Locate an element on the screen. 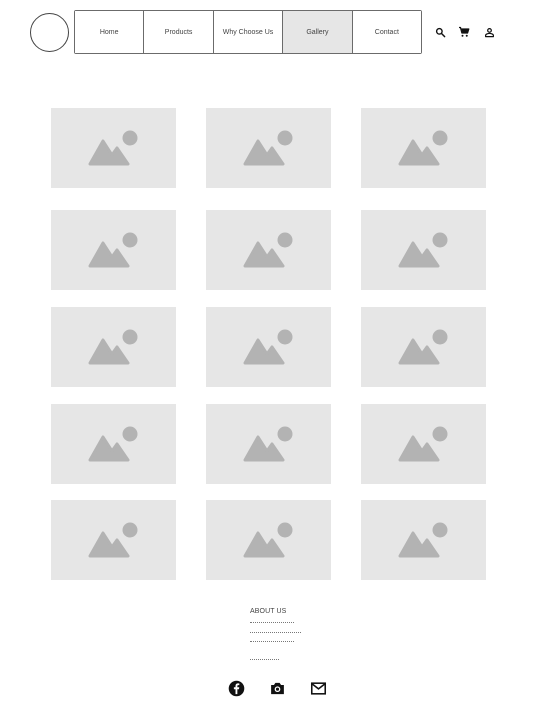 The width and height of the screenshot is (548, 722). footer-about-title: ABOUT US is located at coordinates (268, 611).